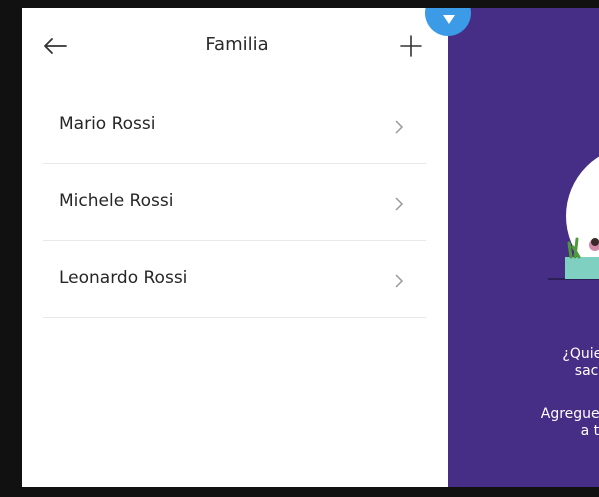  What do you see at coordinates (234, 279) in the screenshot?
I see `family-member-item: Leonardo Rossi` at bounding box center [234, 279].